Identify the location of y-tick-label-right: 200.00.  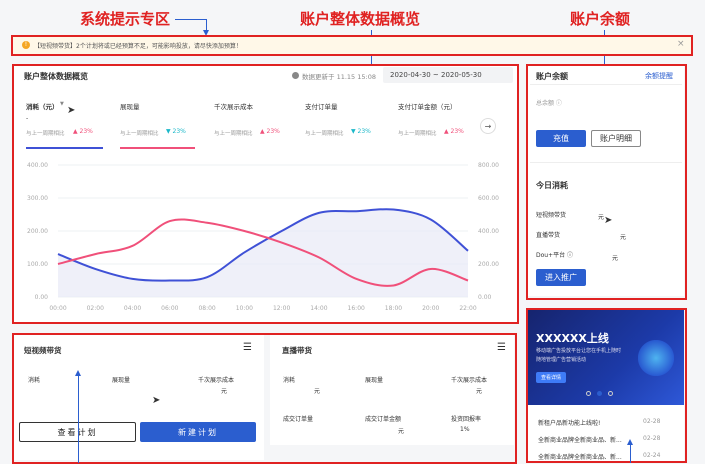
(488, 264).